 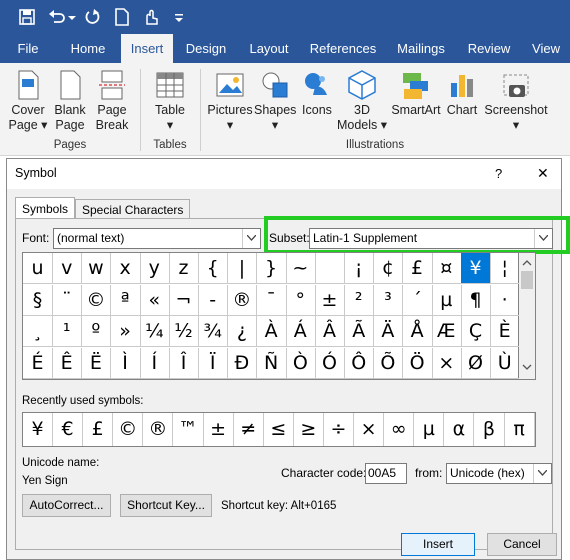 I want to click on symbol-cell: Ê, so click(x=67, y=363).